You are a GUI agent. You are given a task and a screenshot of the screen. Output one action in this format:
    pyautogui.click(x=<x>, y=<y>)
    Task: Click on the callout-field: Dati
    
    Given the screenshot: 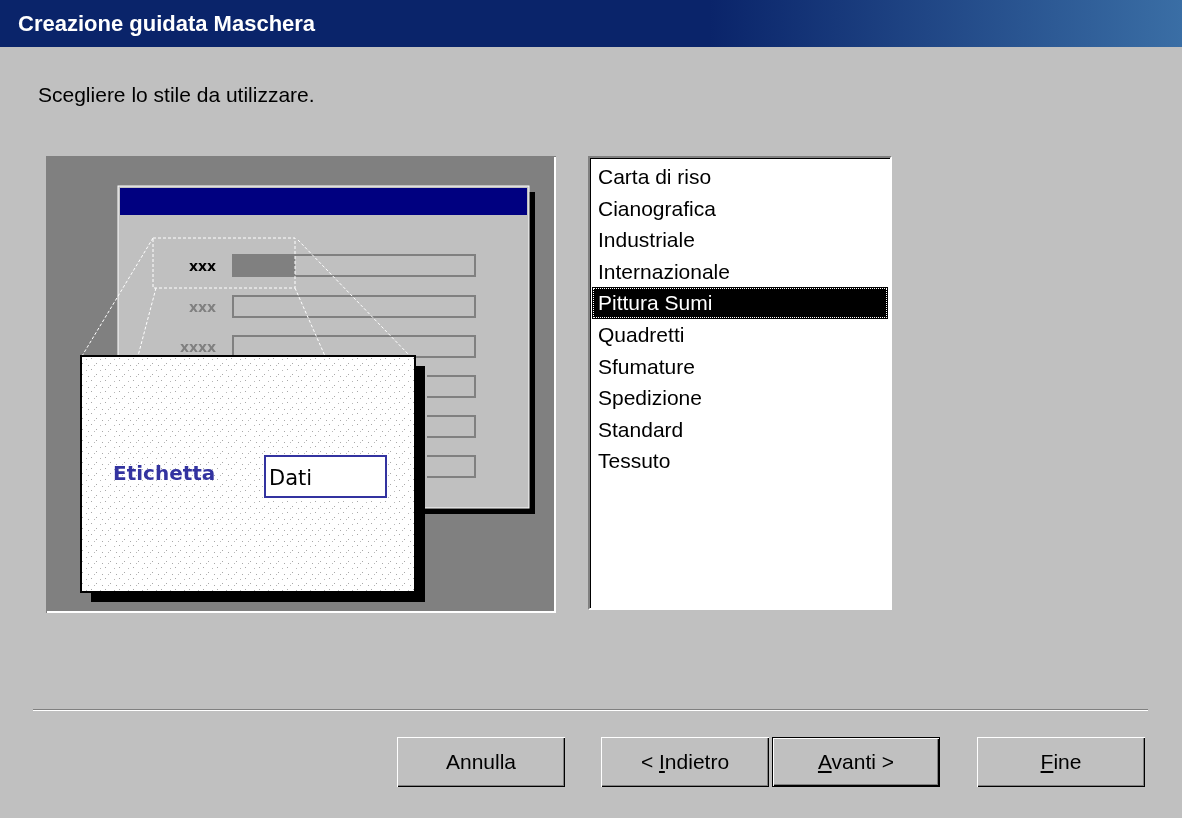 What is the action you would take?
    pyautogui.click(x=325, y=476)
    